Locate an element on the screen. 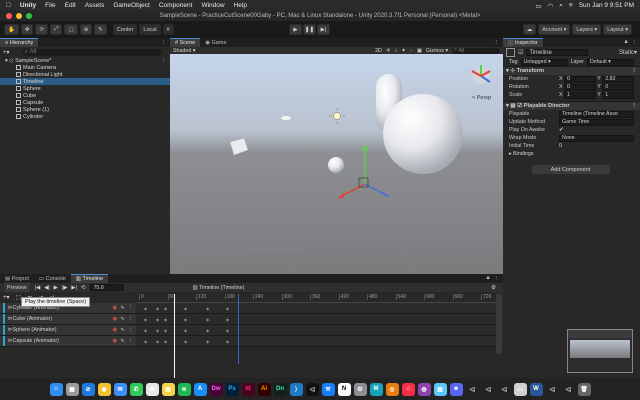 Image resolution: width=640 pixels, height=400 pixels. record-button: ◉ is located at coordinates (114, 341).